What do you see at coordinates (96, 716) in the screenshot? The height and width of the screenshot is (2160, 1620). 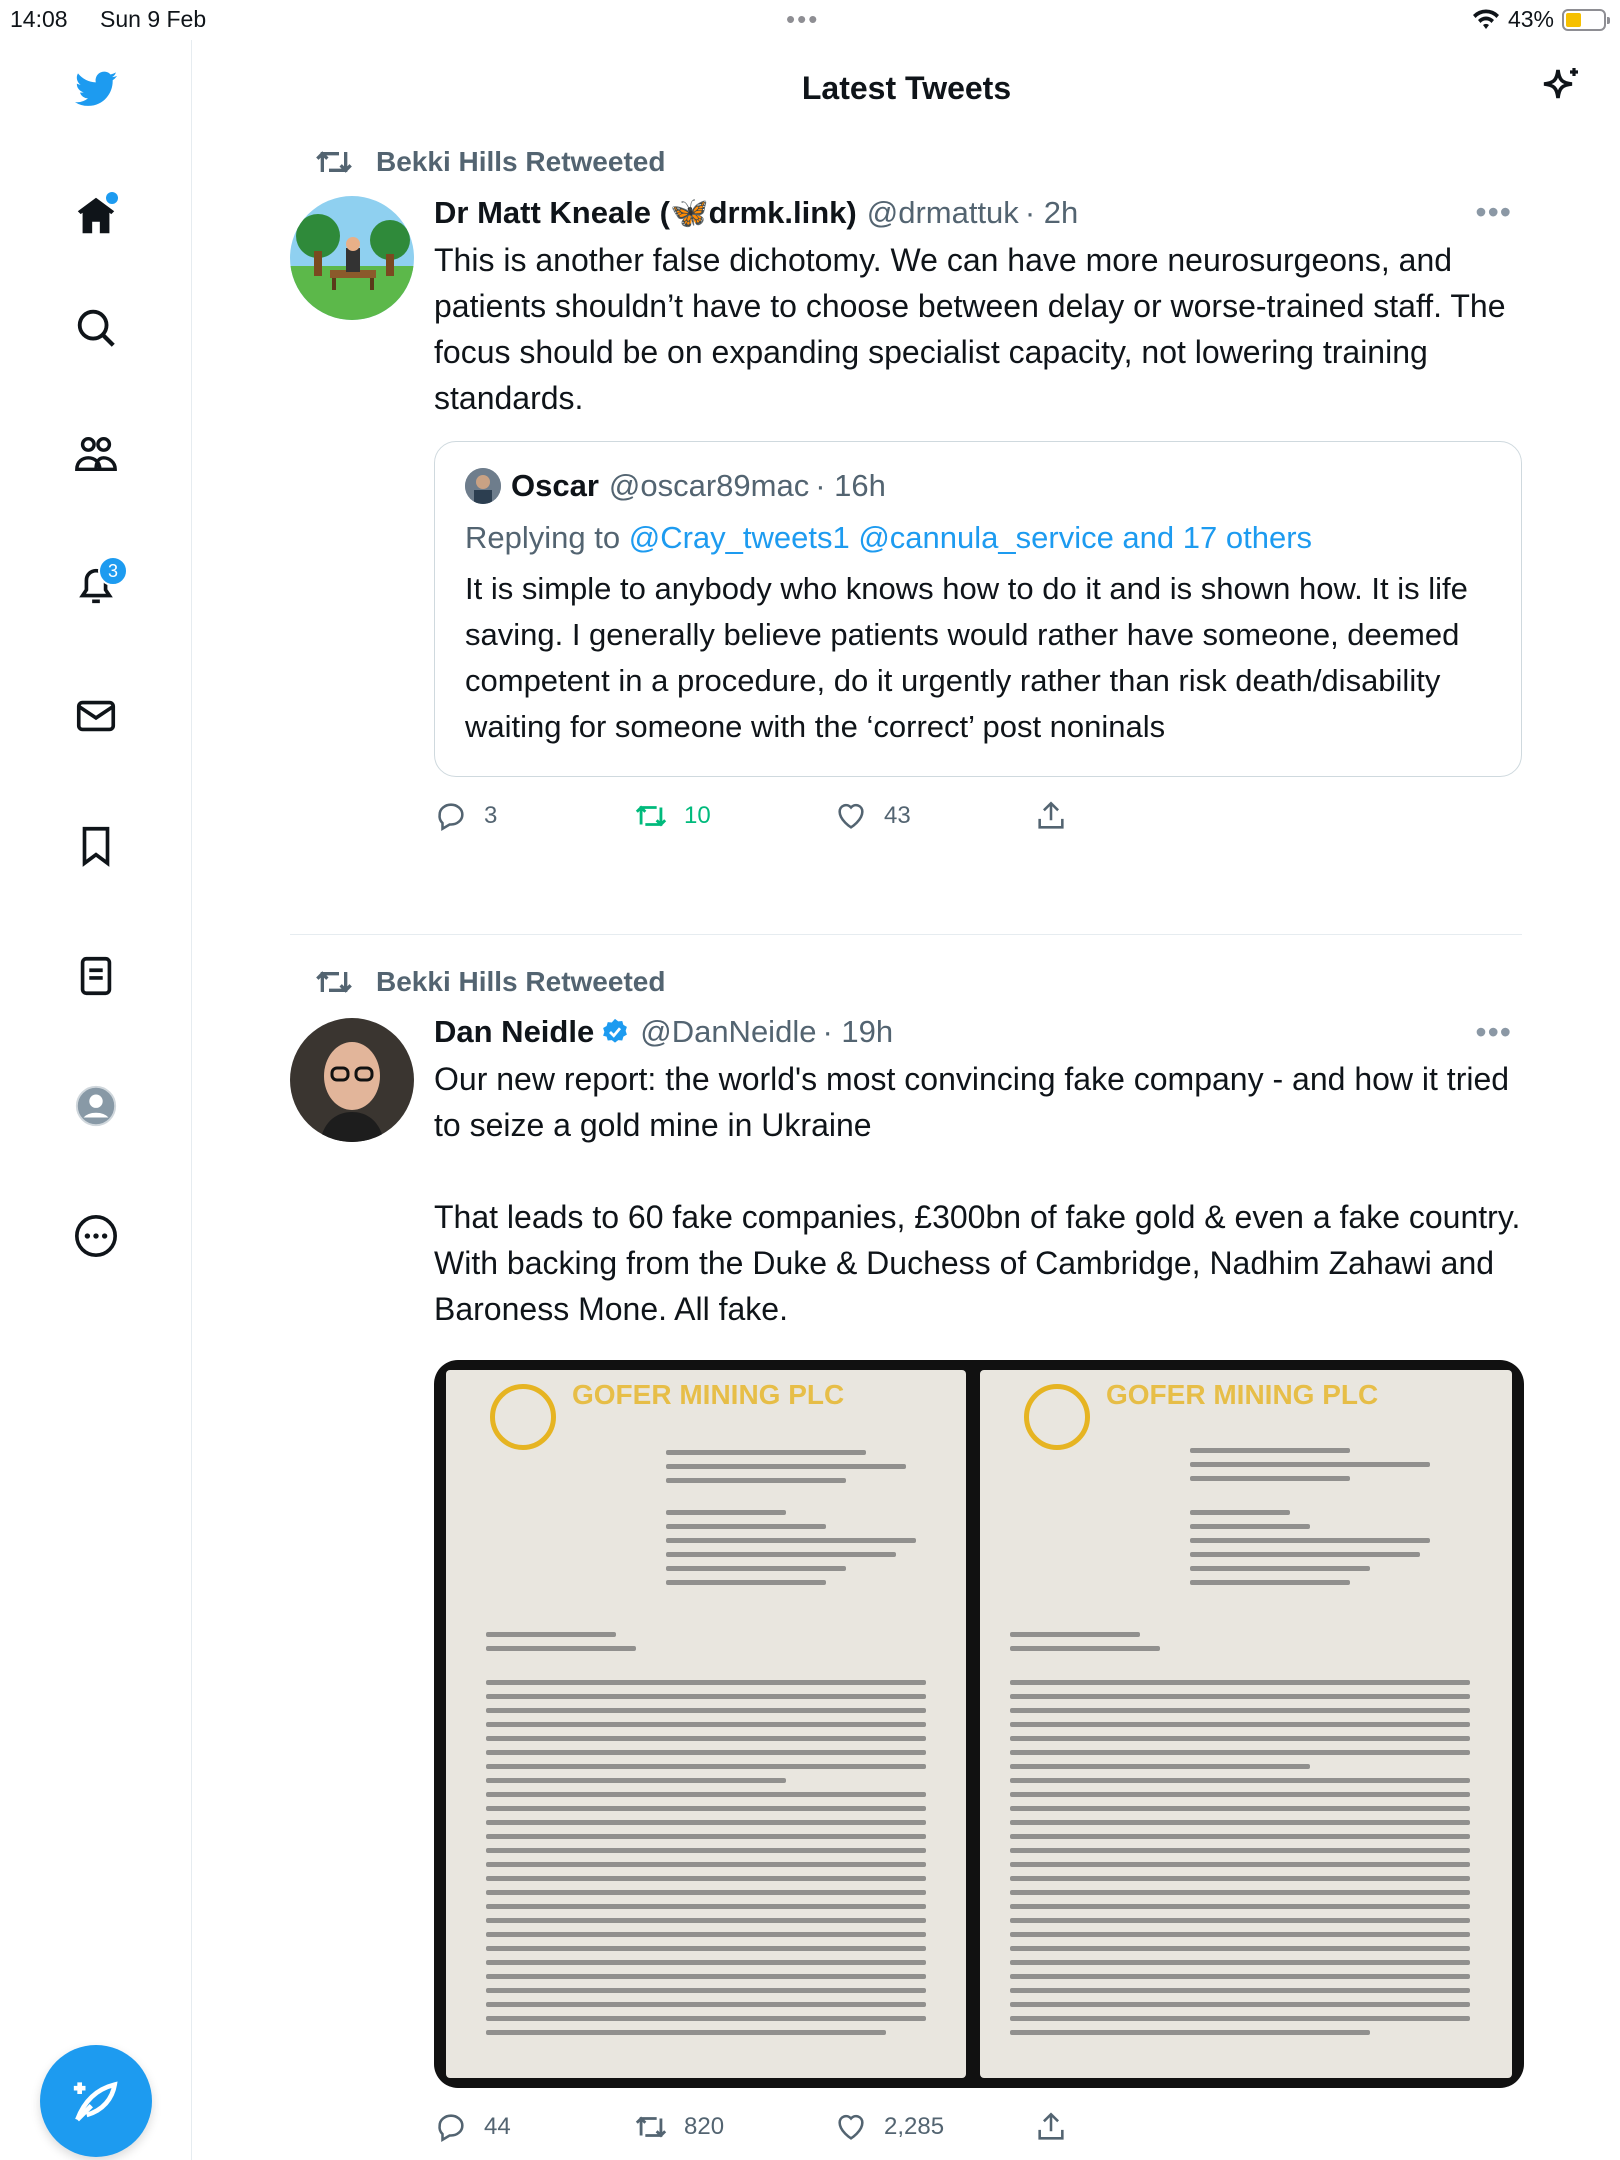 I see `messages-icon` at bounding box center [96, 716].